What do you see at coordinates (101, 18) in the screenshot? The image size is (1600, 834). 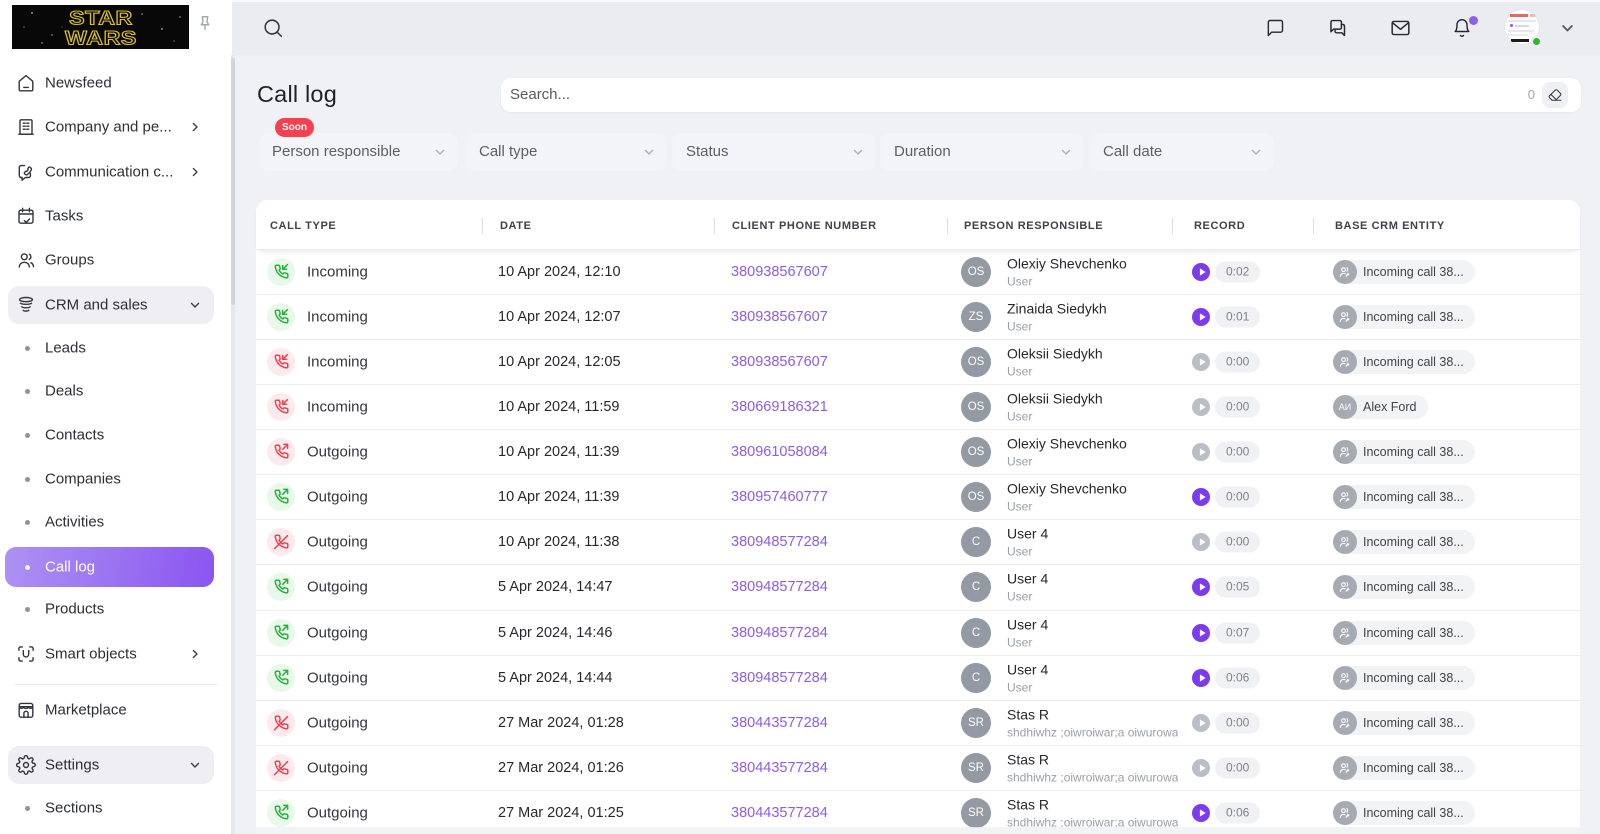 I see `svg-text: STAR` at bounding box center [101, 18].